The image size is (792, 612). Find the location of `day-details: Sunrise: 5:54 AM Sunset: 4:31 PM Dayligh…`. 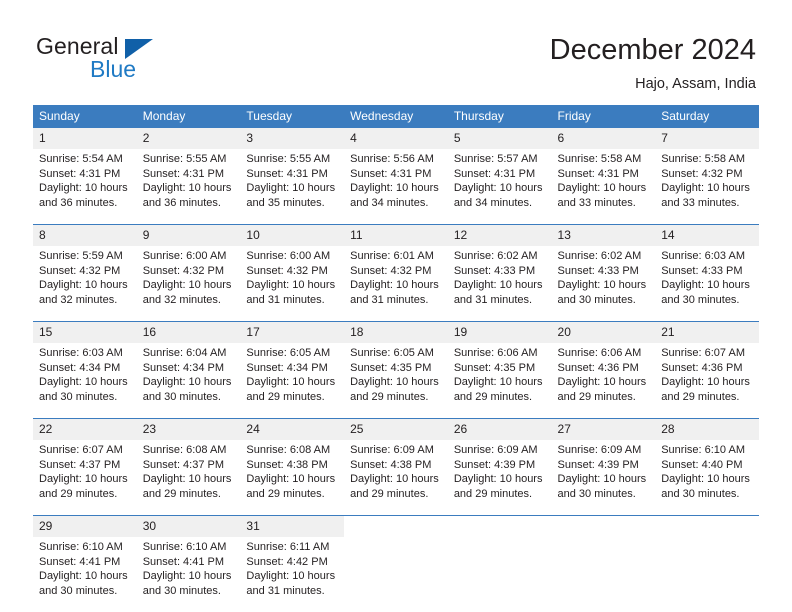

day-details: Sunrise: 5:54 AM Sunset: 4:31 PM Dayligh… is located at coordinates (85, 179).